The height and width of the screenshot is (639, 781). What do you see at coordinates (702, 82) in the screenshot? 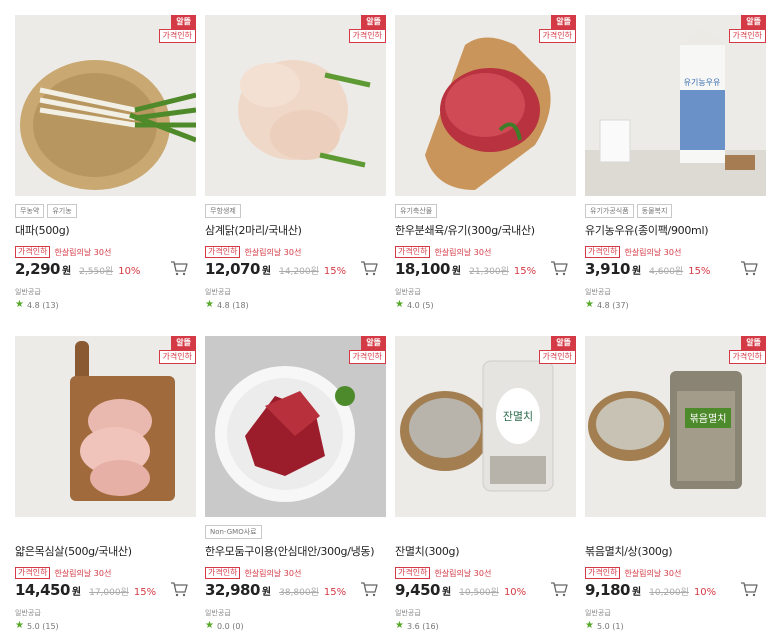
I see `svg-text: 유기농우유` at bounding box center [702, 82].